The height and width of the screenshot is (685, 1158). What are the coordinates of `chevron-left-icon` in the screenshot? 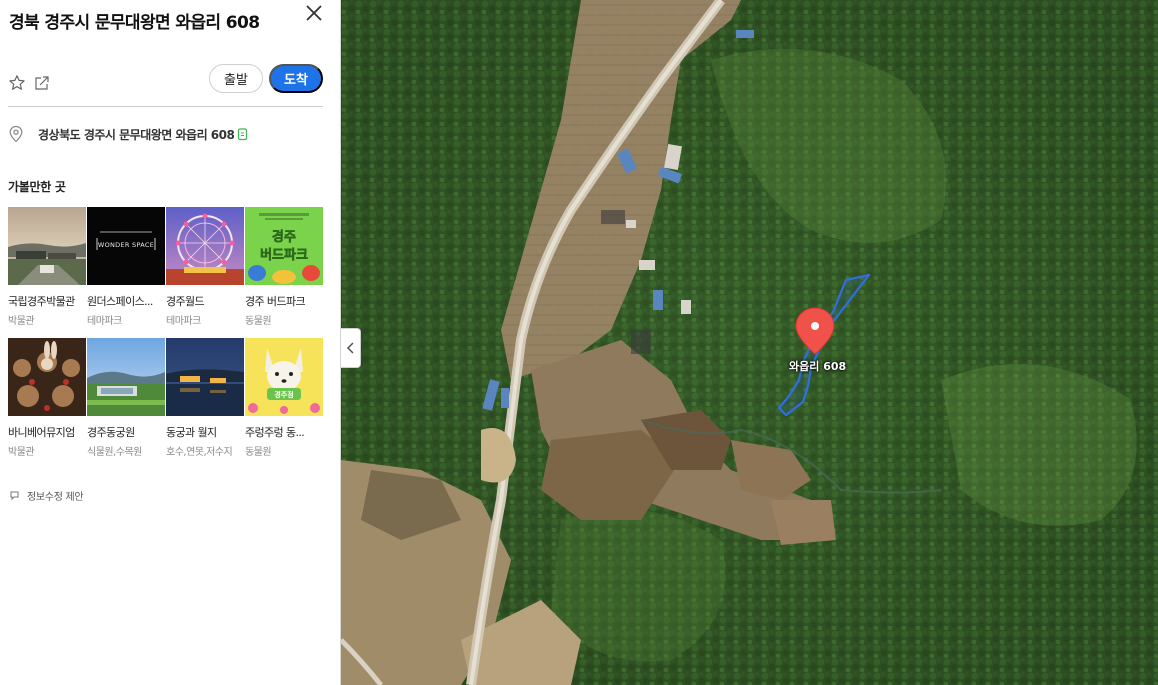 It's located at (350, 348).